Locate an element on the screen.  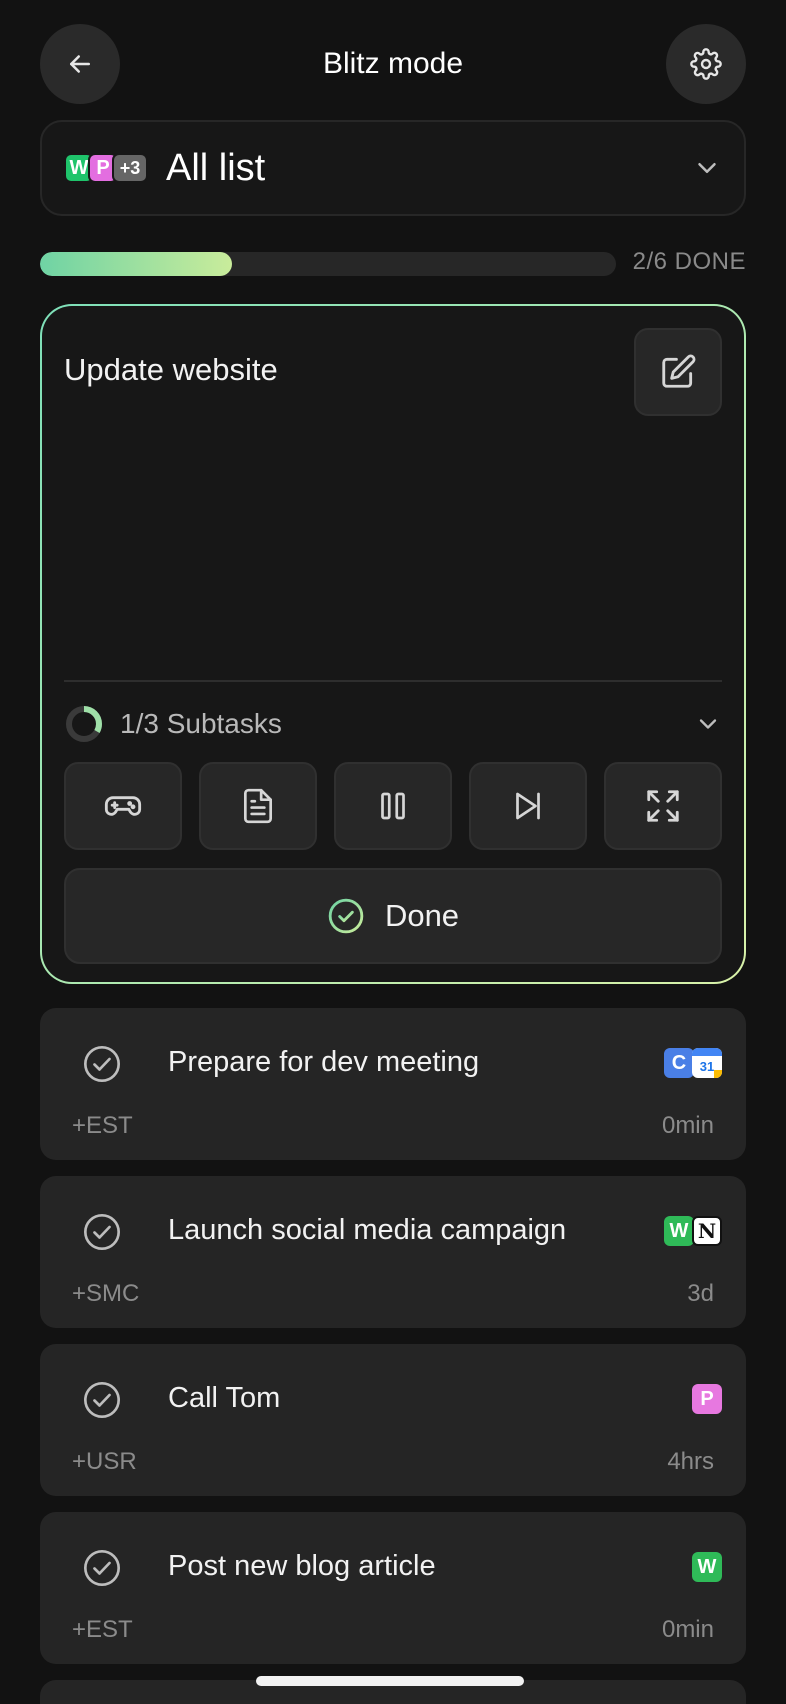
divider is located at coordinates (393, 681).